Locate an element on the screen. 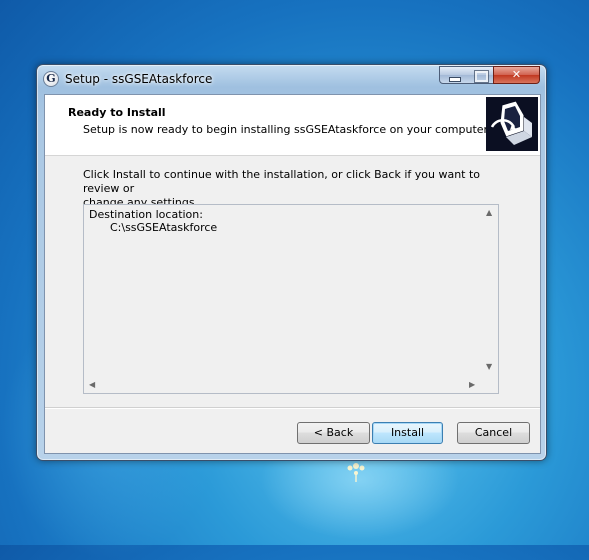  maximize-icon is located at coordinates (481, 76).